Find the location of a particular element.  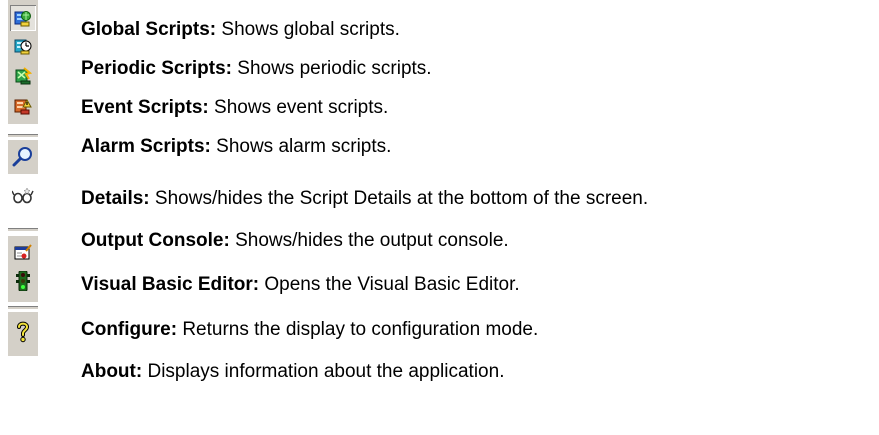

visual-basic-editor-button is located at coordinates (23, 253).